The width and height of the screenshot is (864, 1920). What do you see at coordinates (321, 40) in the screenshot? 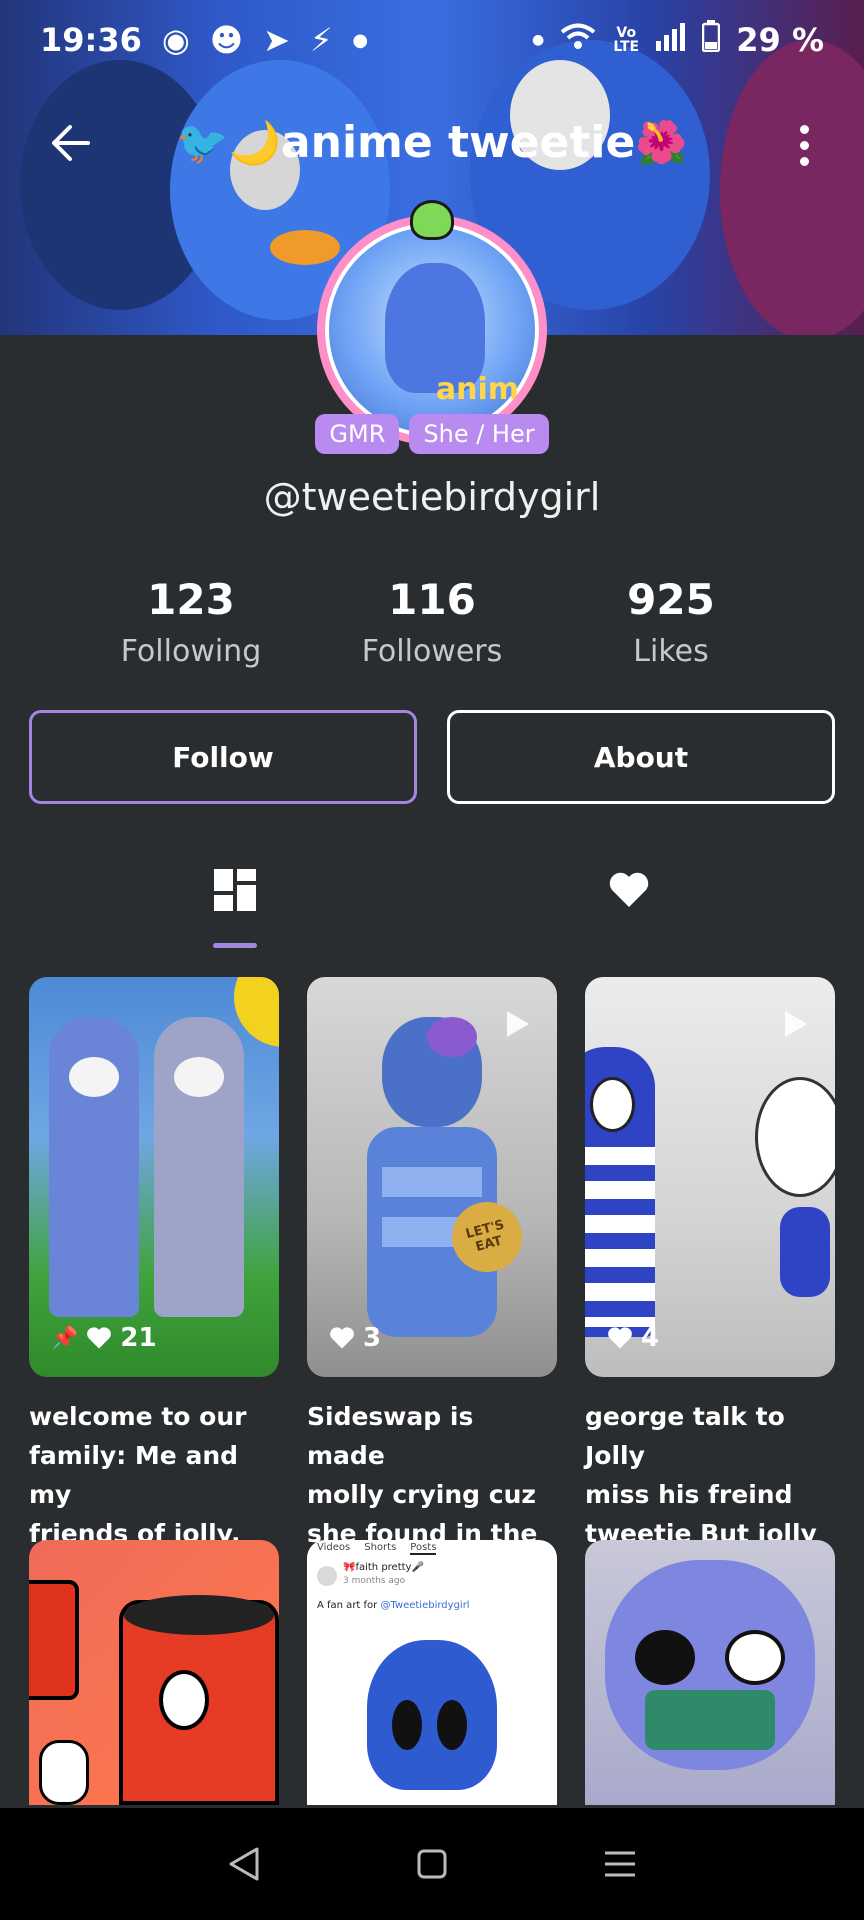
I see `bolt-icon: ⚡` at bounding box center [321, 40].